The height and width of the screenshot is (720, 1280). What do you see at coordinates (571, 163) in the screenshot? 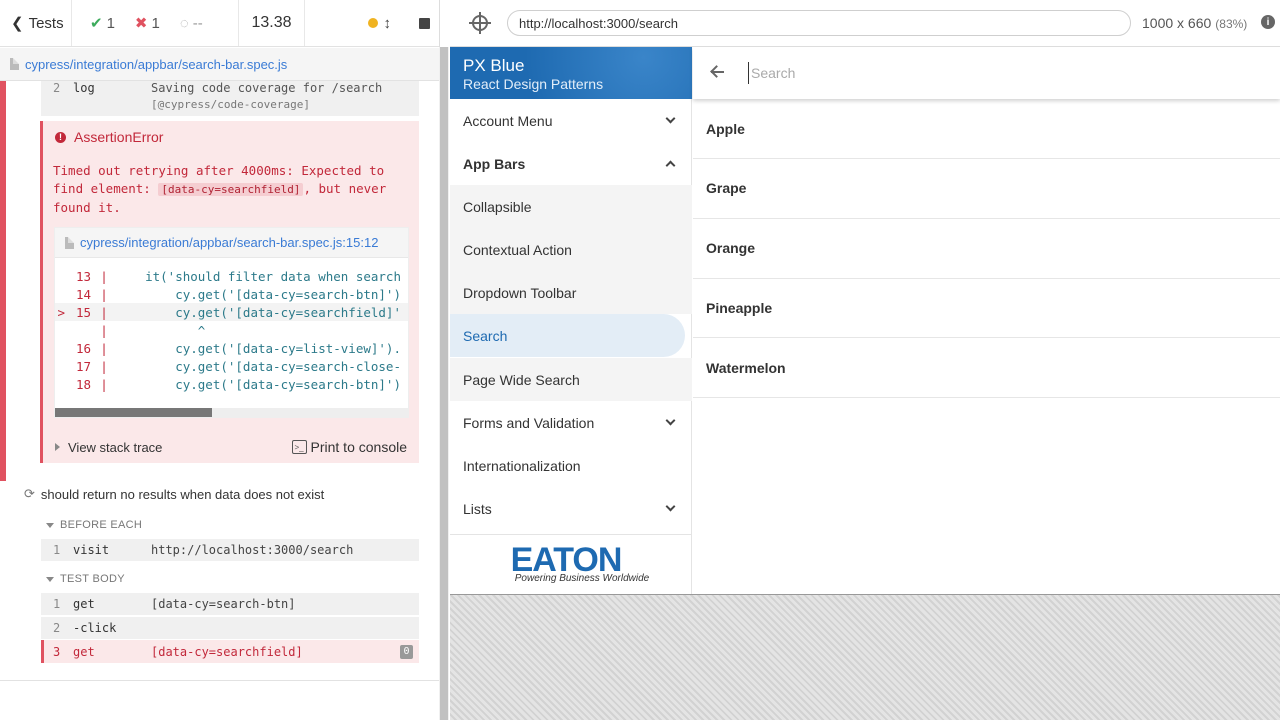
I see `nav-item-app-bars: App Bars` at bounding box center [571, 163].